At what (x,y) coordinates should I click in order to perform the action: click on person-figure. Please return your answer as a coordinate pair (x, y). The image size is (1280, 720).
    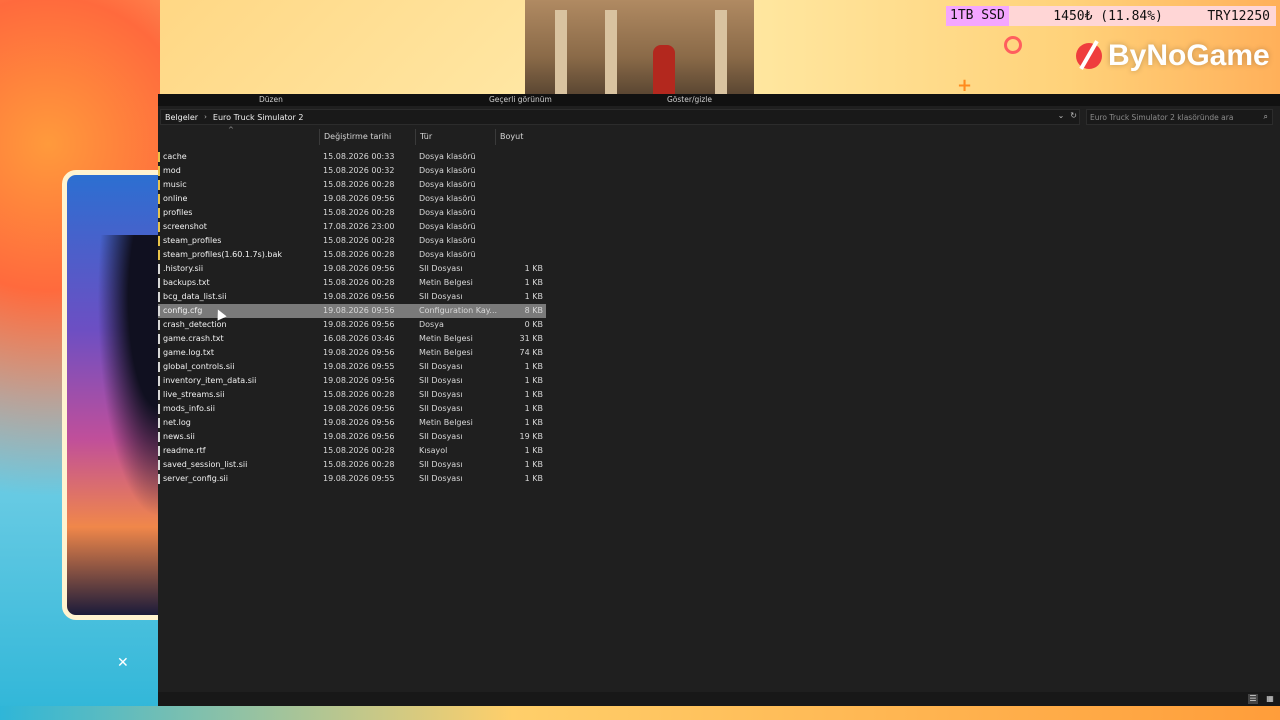
    Looking at the image, I should click on (664, 70).